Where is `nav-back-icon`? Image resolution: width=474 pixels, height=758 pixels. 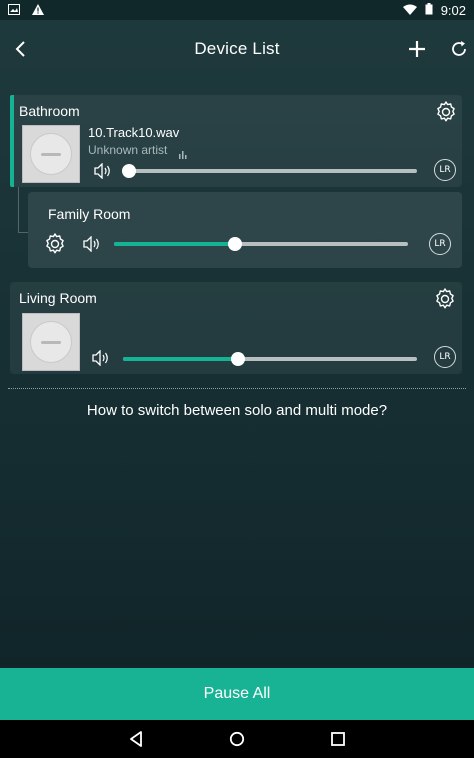 nav-back-icon is located at coordinates (136, 739).